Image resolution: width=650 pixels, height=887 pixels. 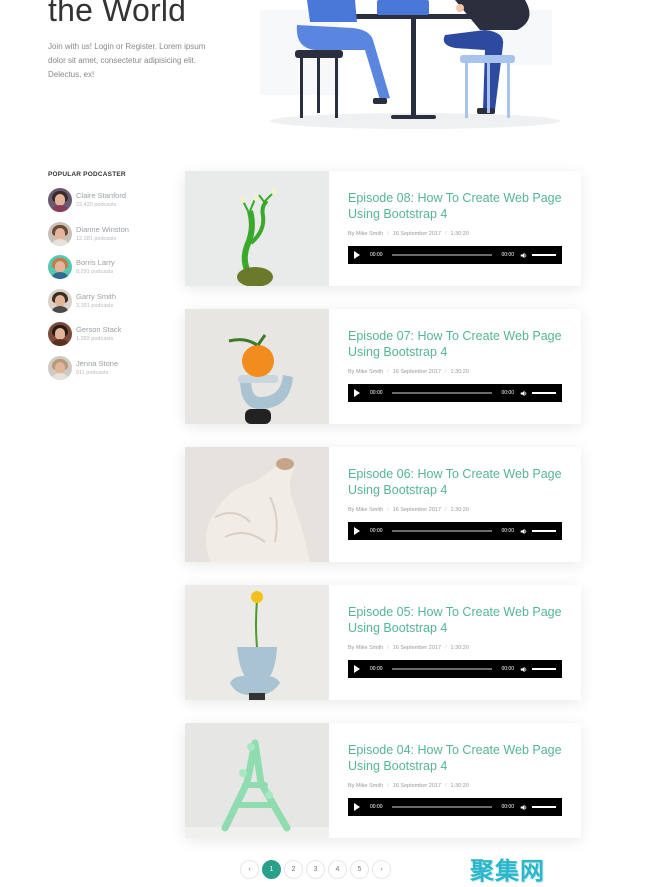 I want to click on page-button-2: 2, so click(x=293, y=869).